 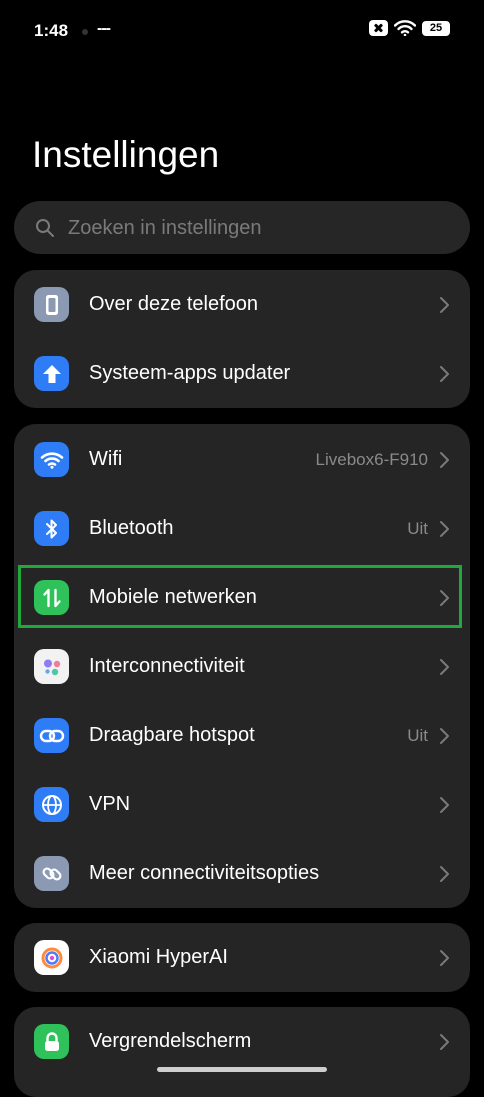 What do you see at coordinates (51, 373) in the screenshot?
I see `arrow-up-icon` at bounding box center [51, 373].